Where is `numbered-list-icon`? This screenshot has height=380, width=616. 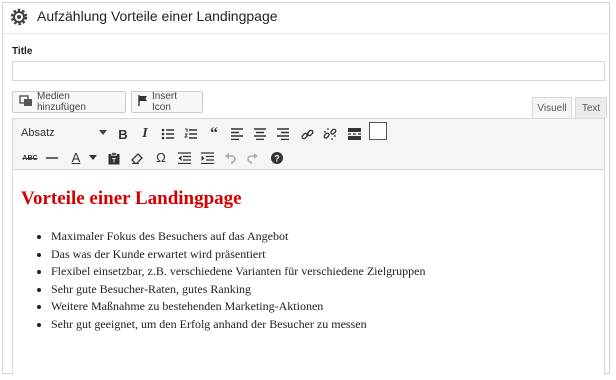
numbered-list-icon is located at coordinates (191, 134).